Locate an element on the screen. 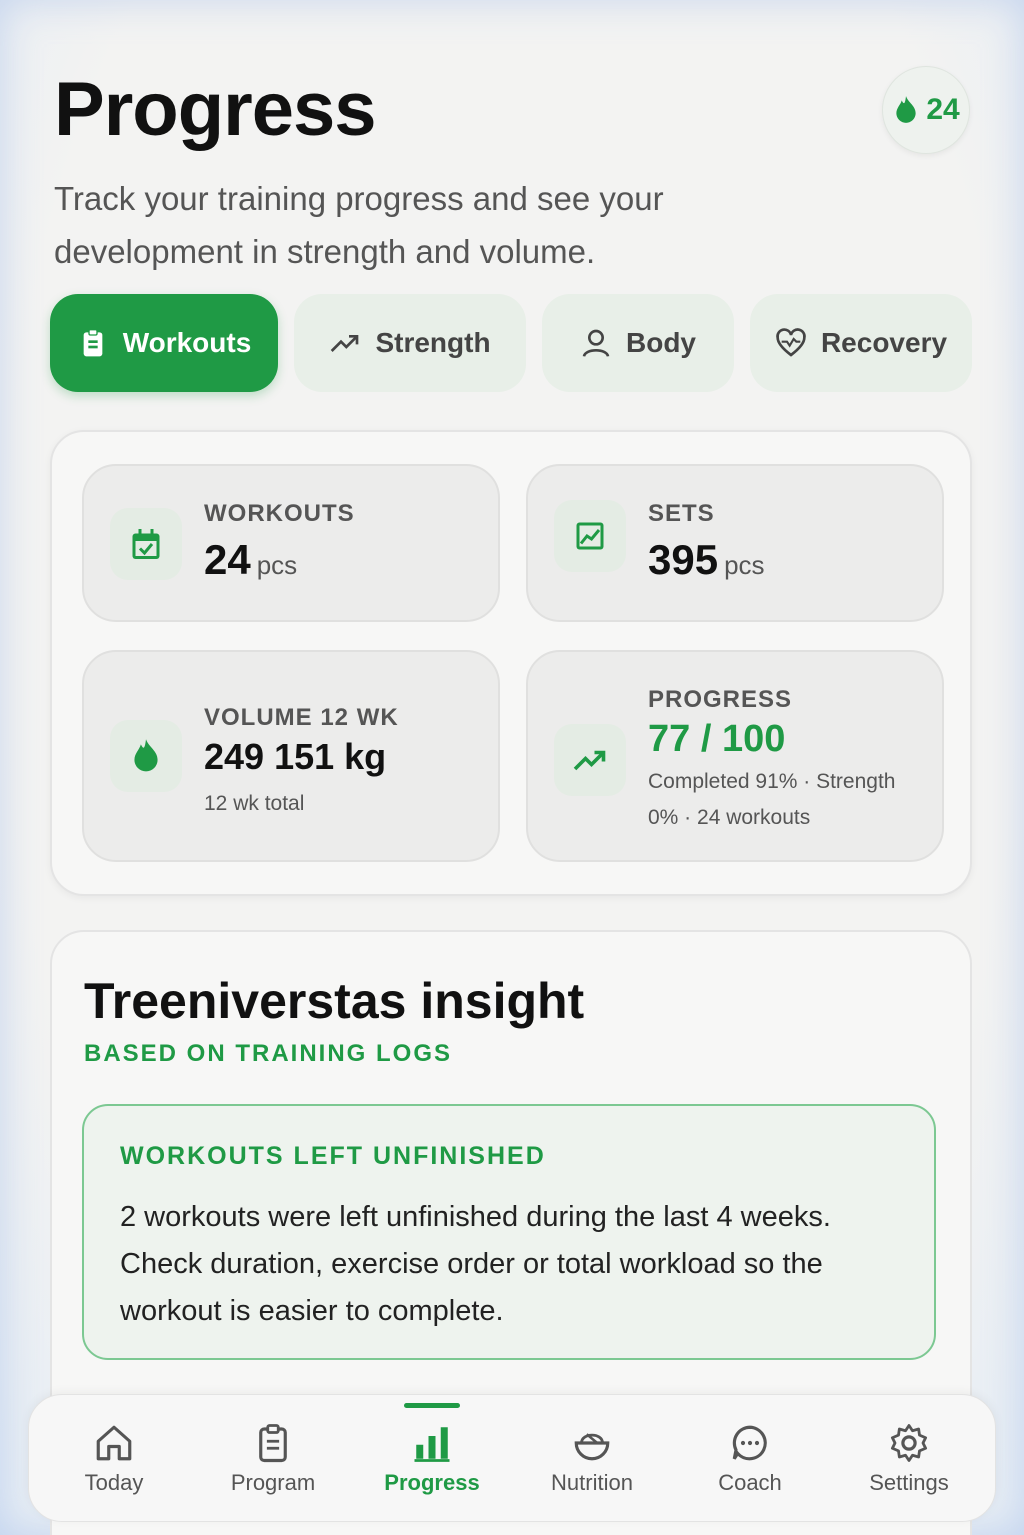 The height and width of the screenshot is (1535, 1024). gear-icon is located at coordinates (909, 1443).